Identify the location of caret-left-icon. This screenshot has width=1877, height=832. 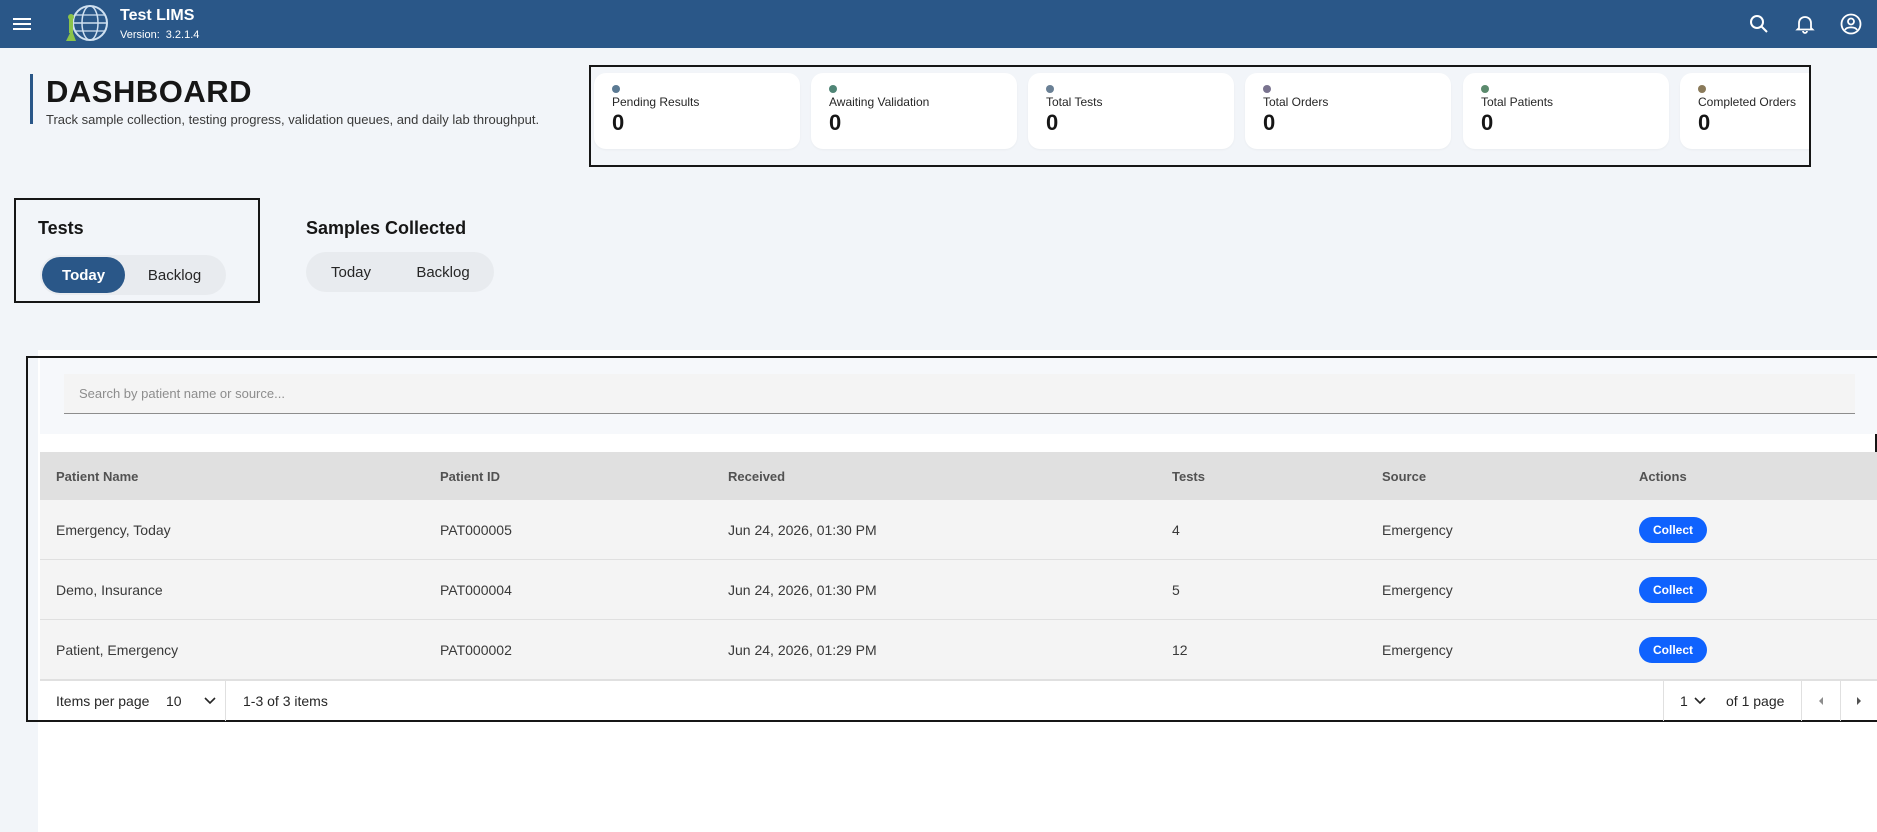
(1821, 701).